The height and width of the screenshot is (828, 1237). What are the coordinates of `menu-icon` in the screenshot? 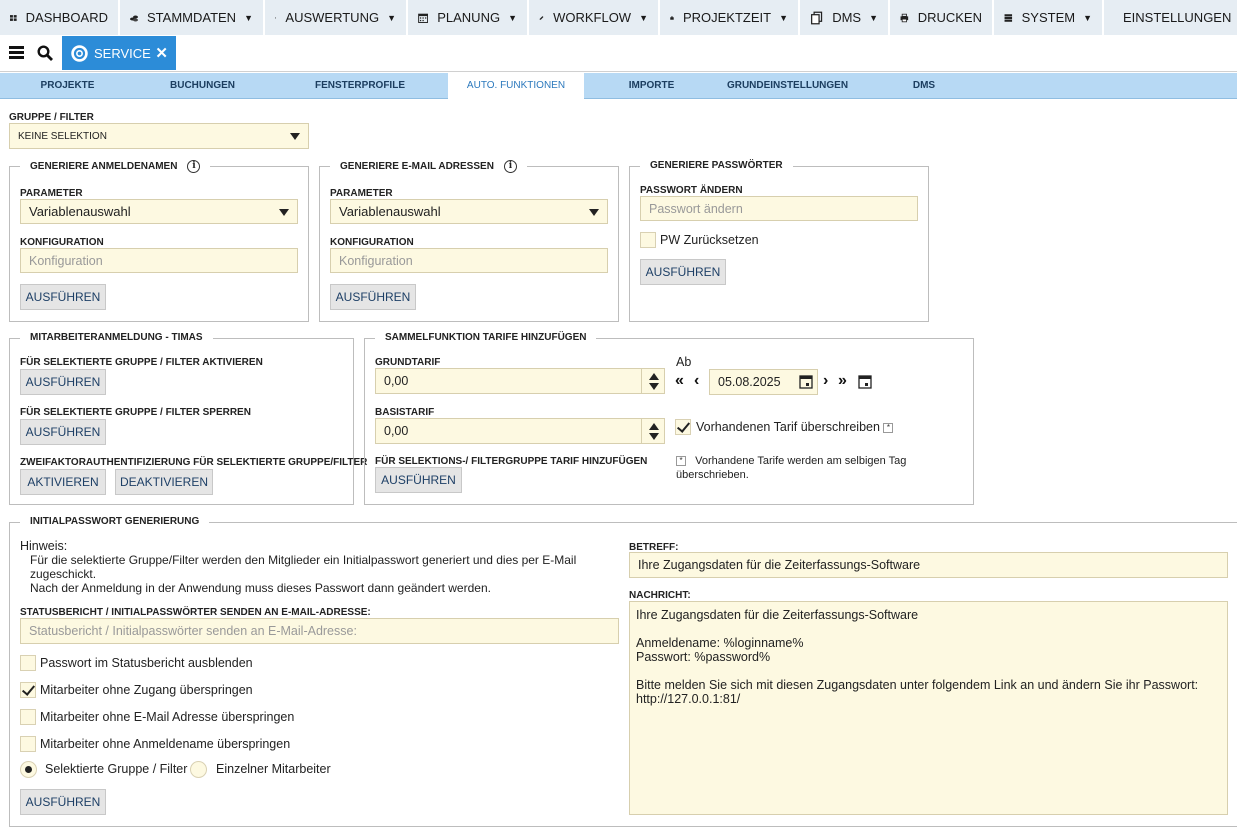 It's located at (16, 53).